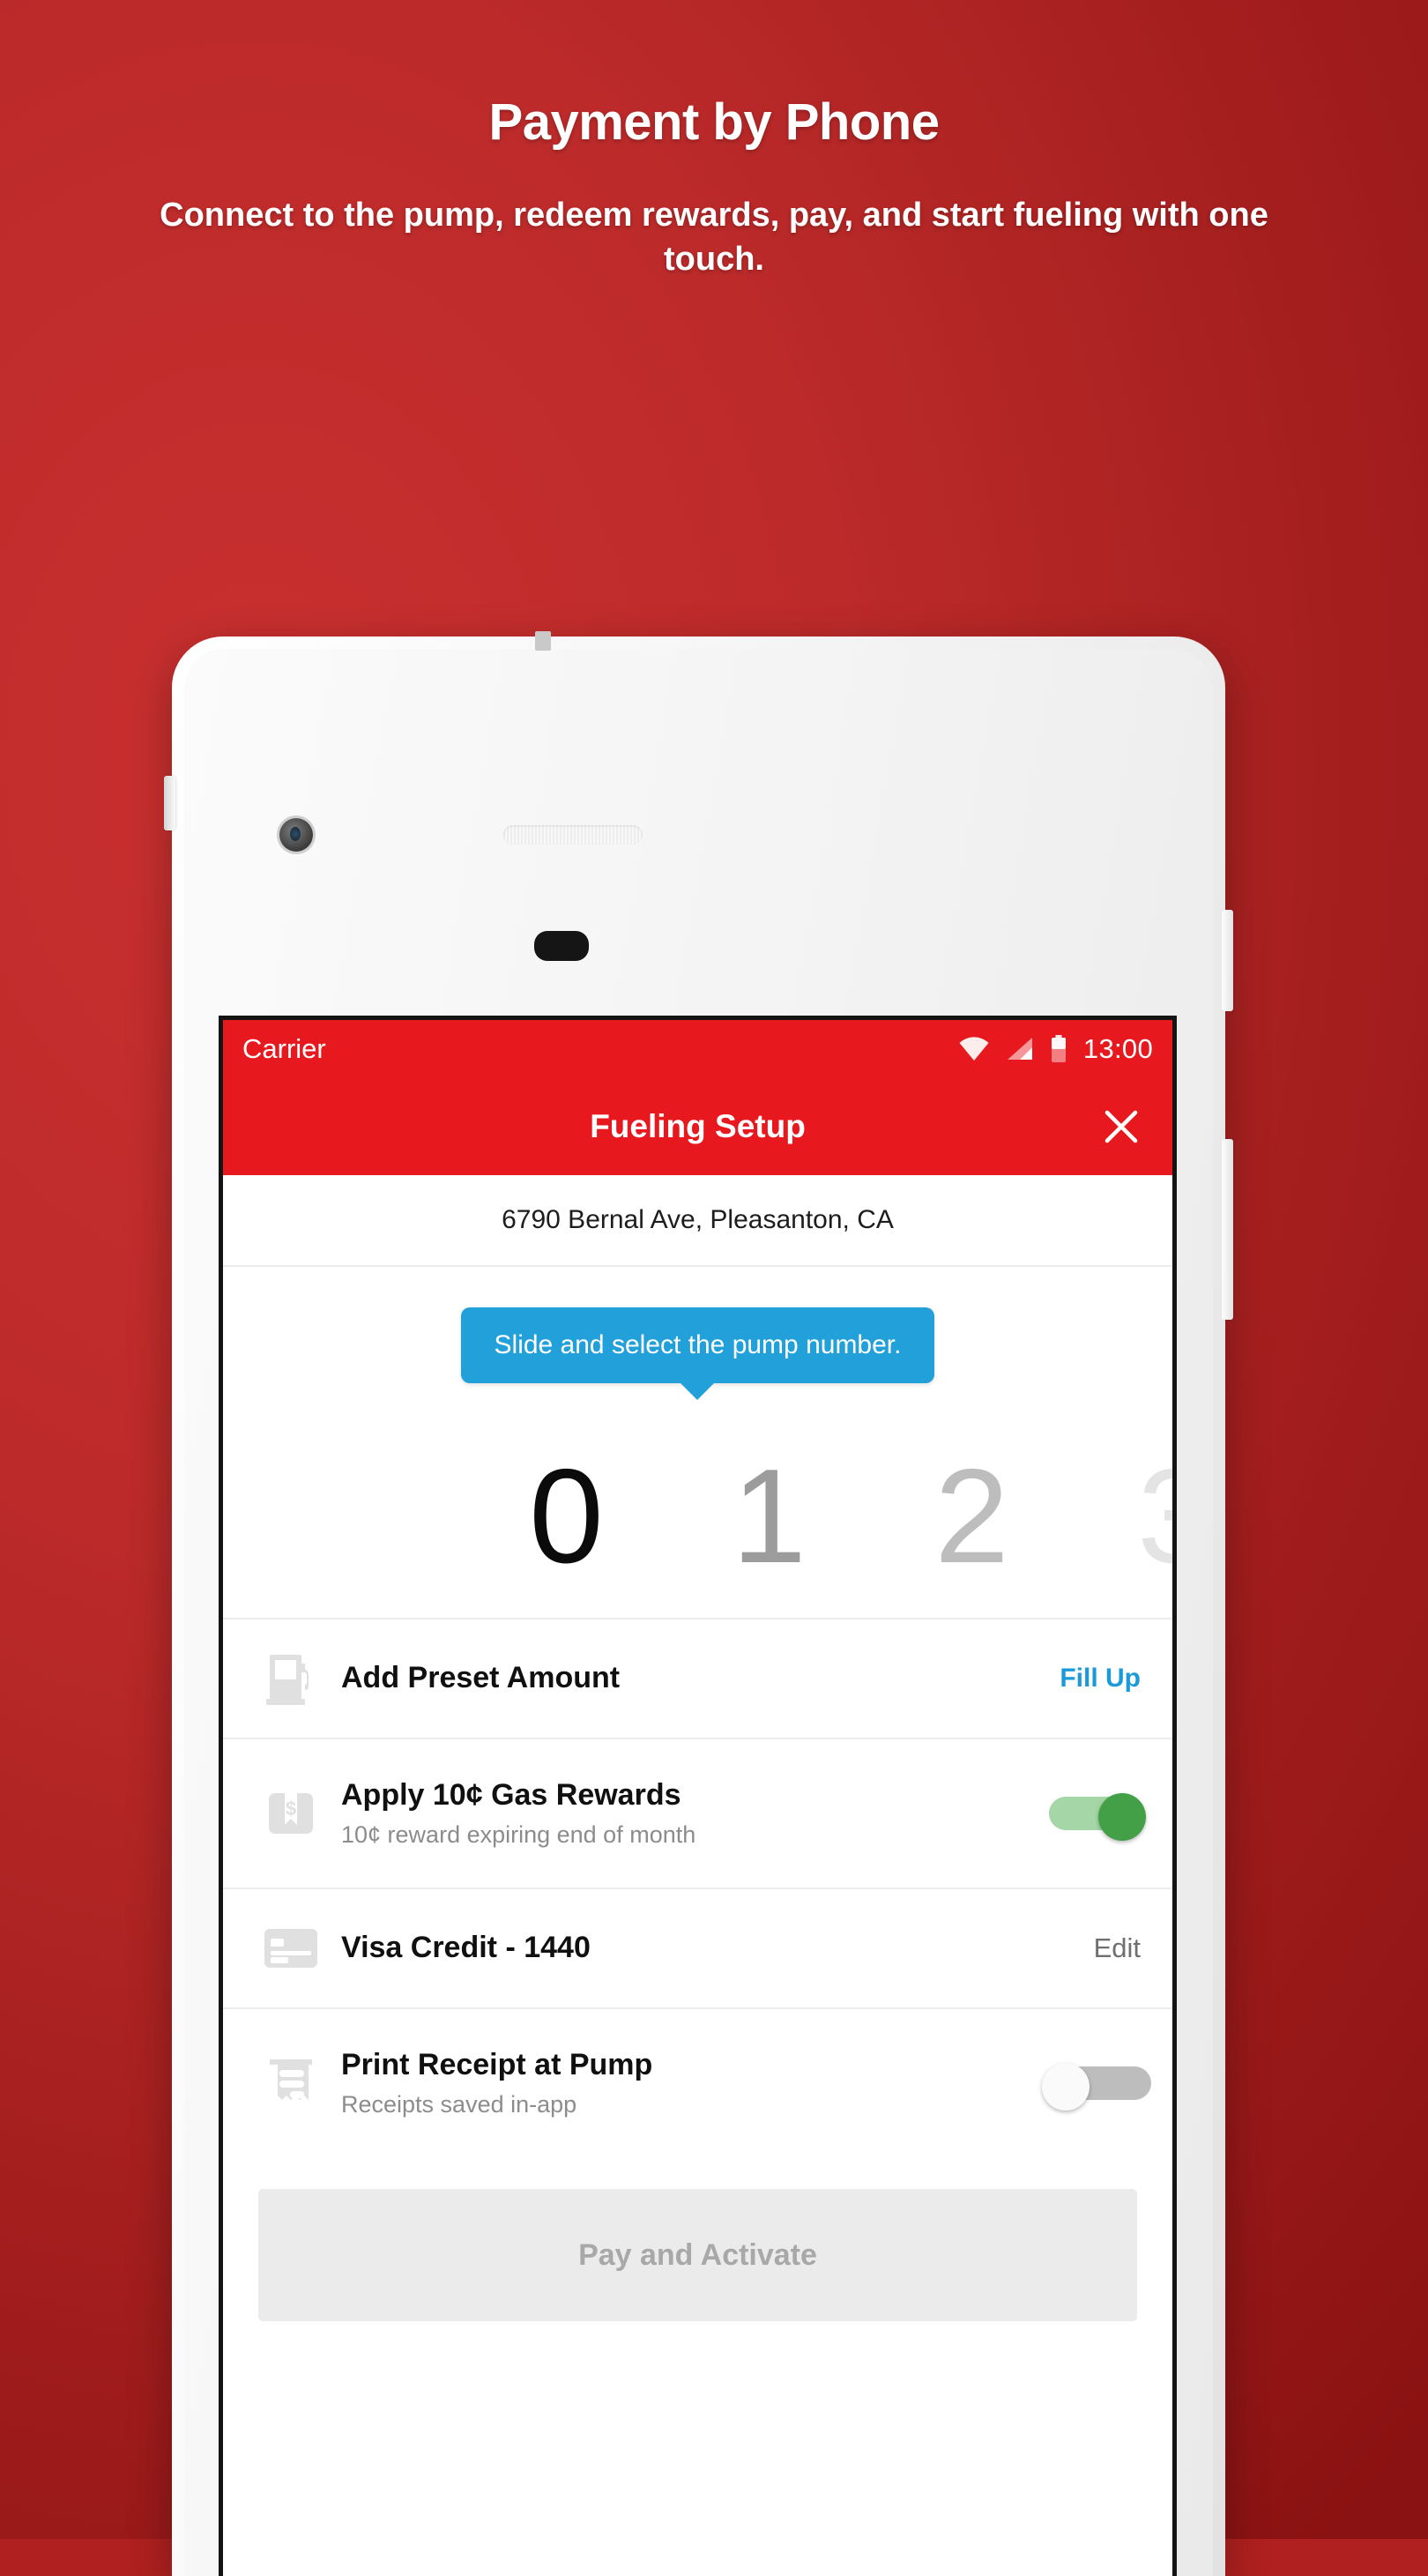 The height and width of the screenshot is (2576, 1428). I want to click on receipt-icon, so click(291, 2084).